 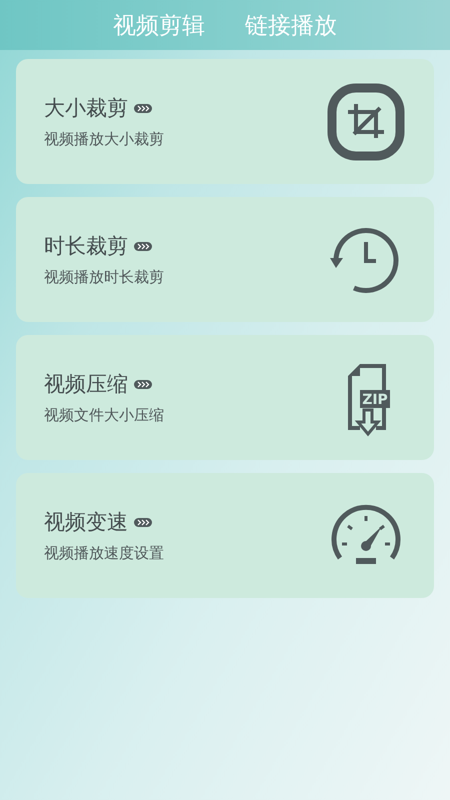 I want to click on card-title: 大小裁剪, so click(x=86, y=108).